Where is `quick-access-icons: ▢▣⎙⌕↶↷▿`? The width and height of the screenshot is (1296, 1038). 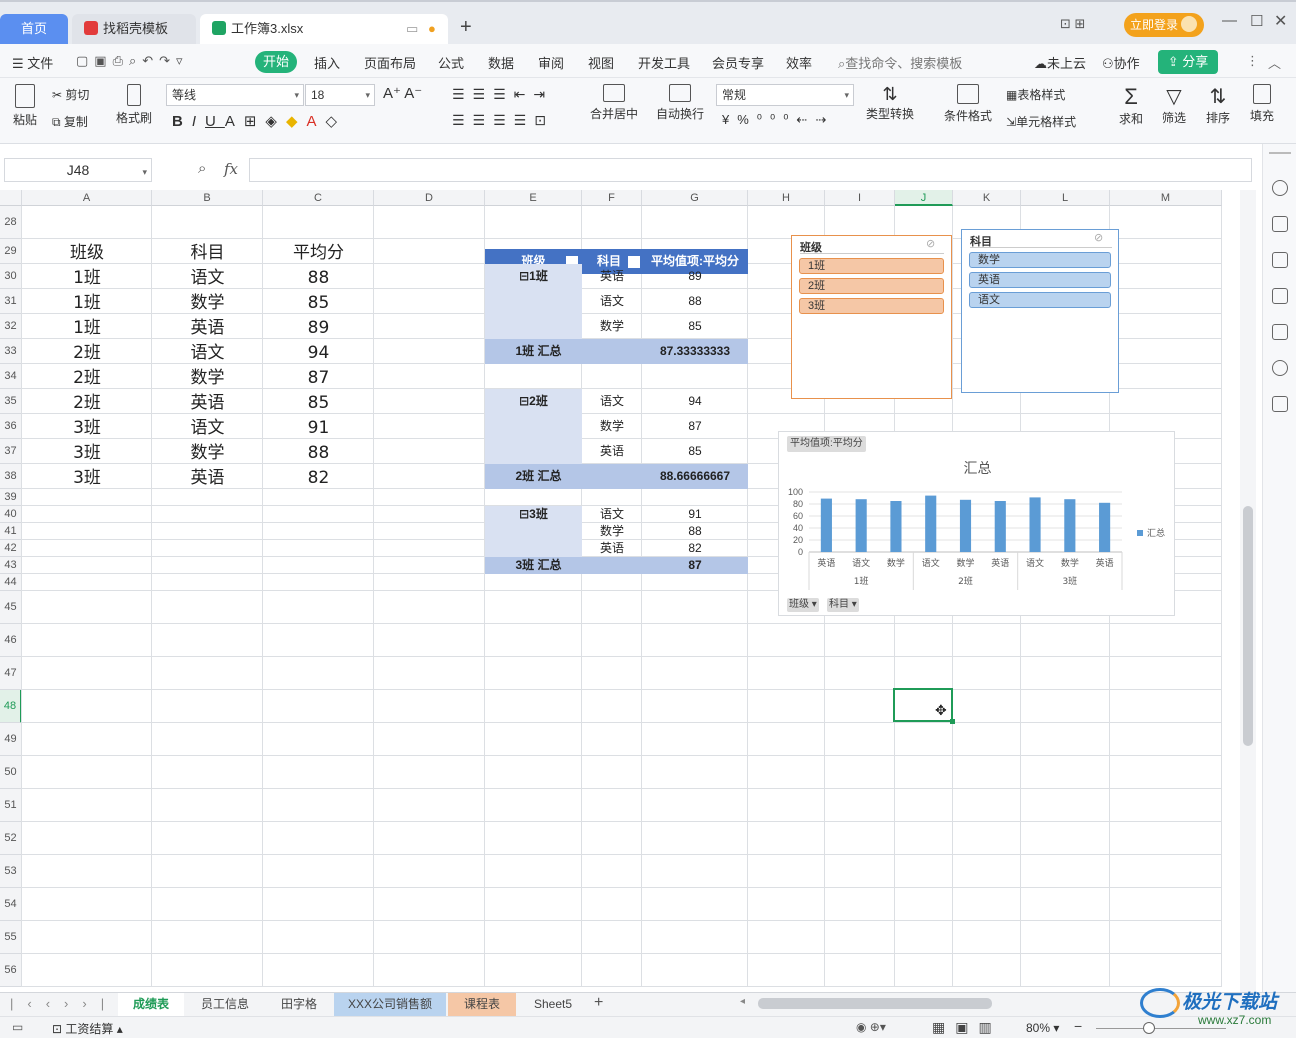 quick-access-icons: ▢▣⎙⌕↶↷▿ is located at coordinates (132, 61).